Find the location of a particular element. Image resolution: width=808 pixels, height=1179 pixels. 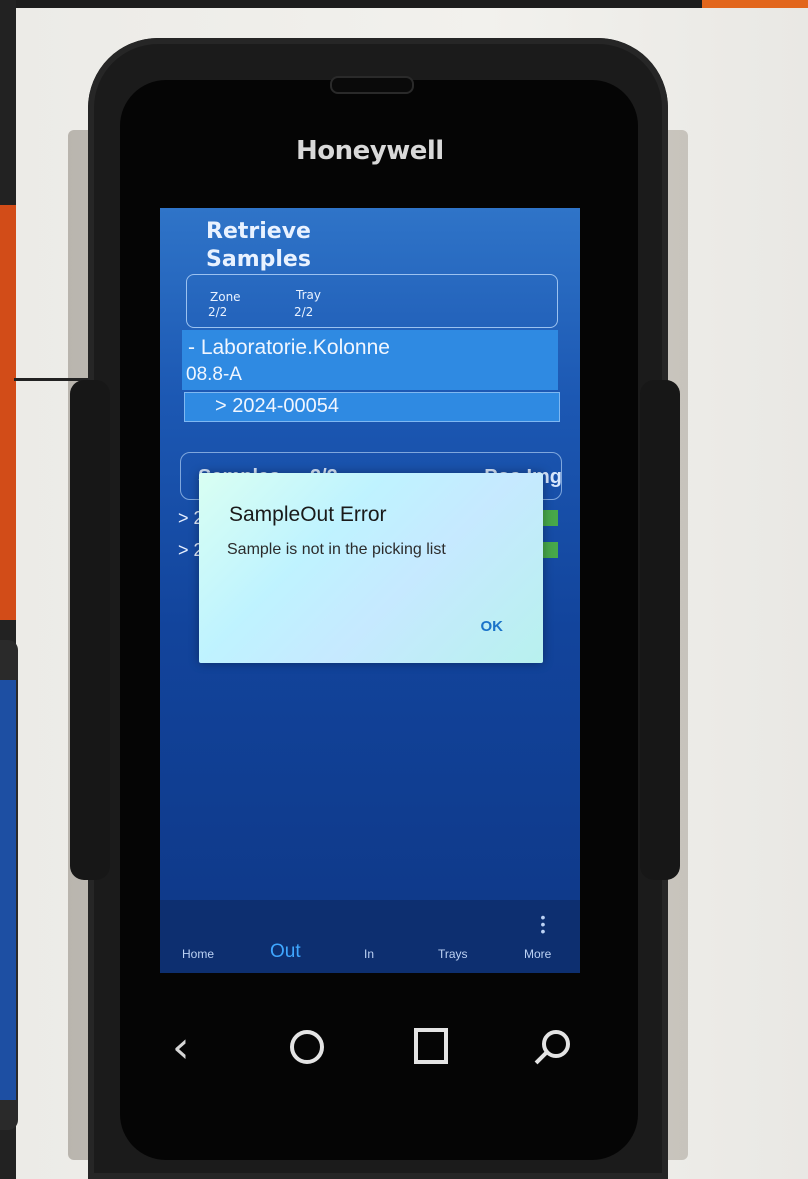

tray-label: Tray is located at coordinates (308, 295).